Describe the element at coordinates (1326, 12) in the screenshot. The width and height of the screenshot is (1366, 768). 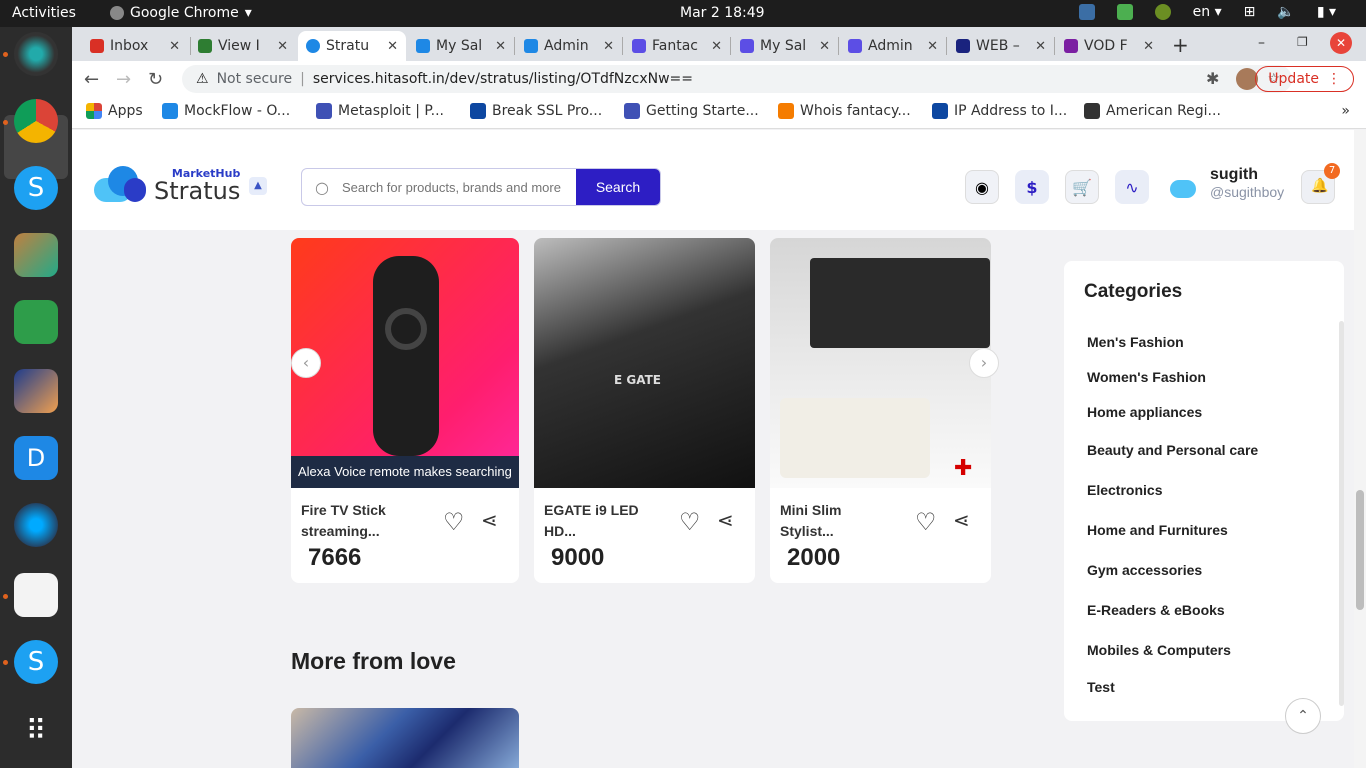
I see `battery-icon: ▮ ▾` at that location.